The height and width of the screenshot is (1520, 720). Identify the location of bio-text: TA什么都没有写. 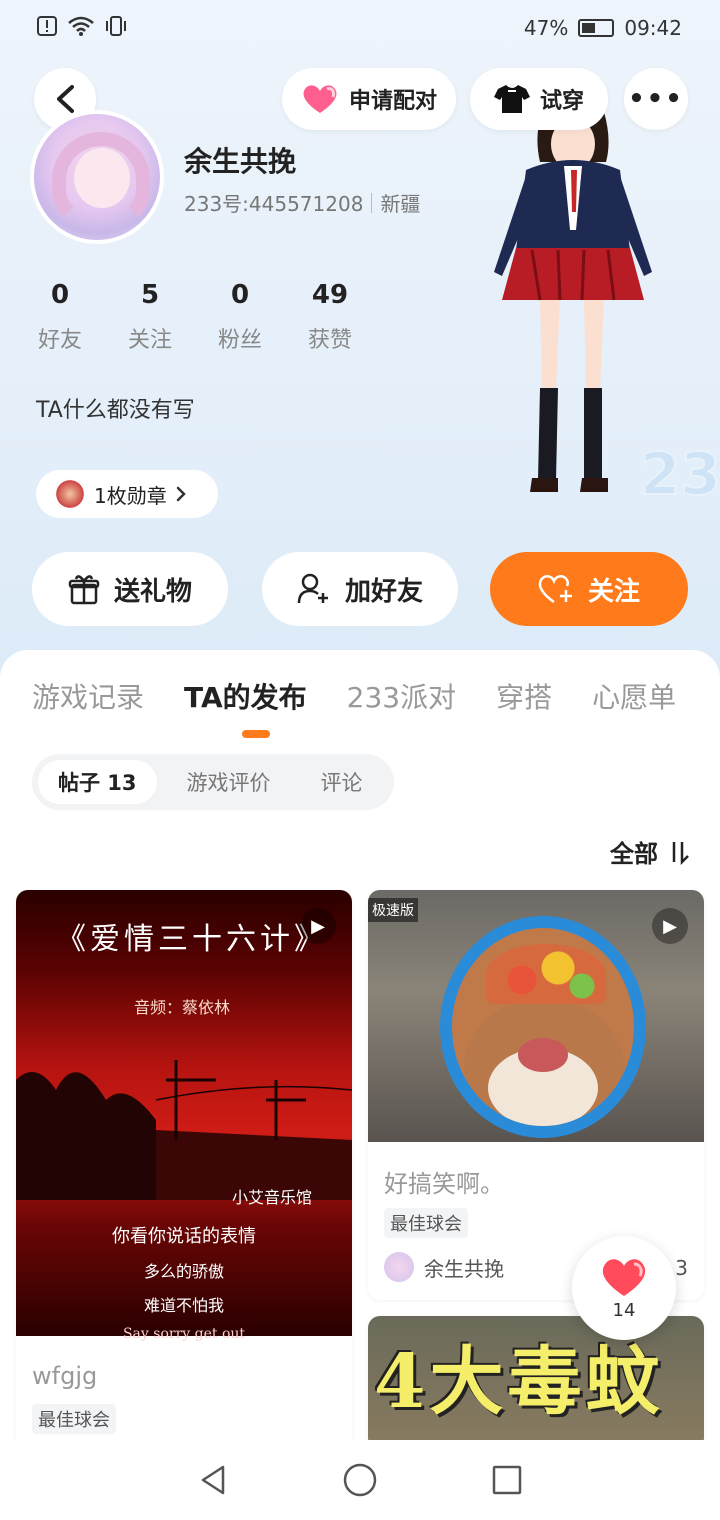
(115, 410).